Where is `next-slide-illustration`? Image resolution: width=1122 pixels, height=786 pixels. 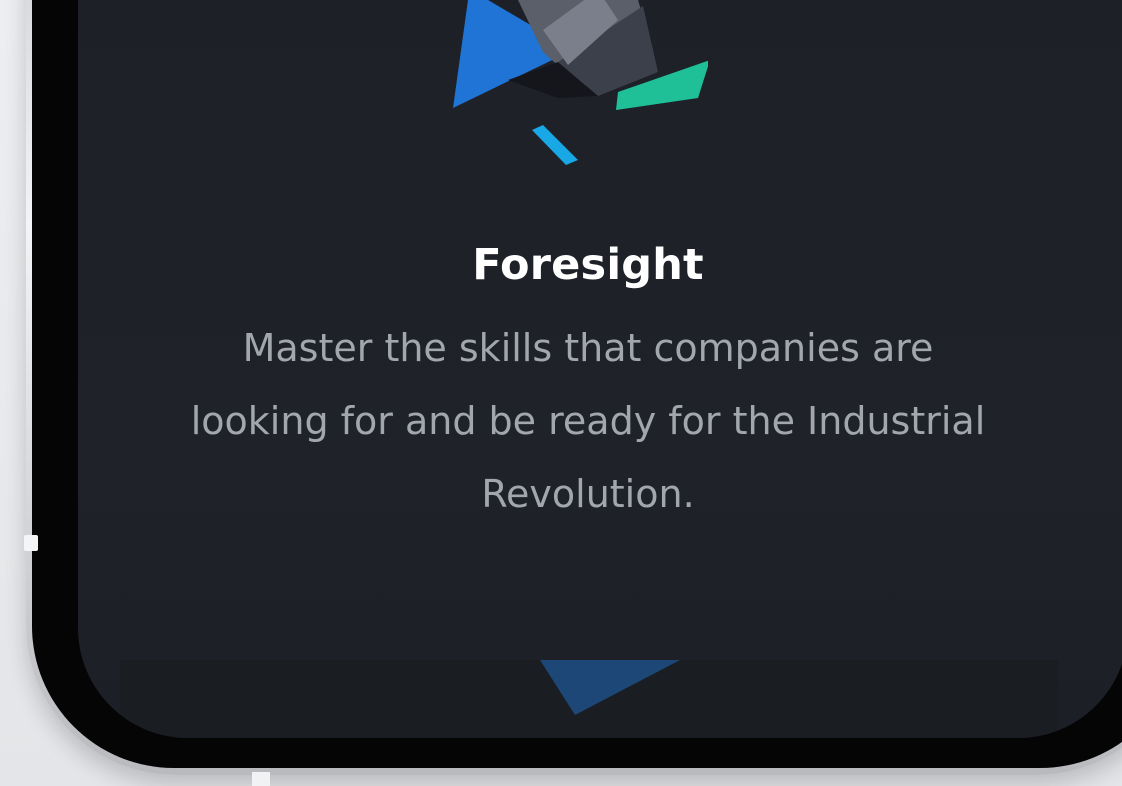 next-slide-illustration is located at coordinates (610, 687).